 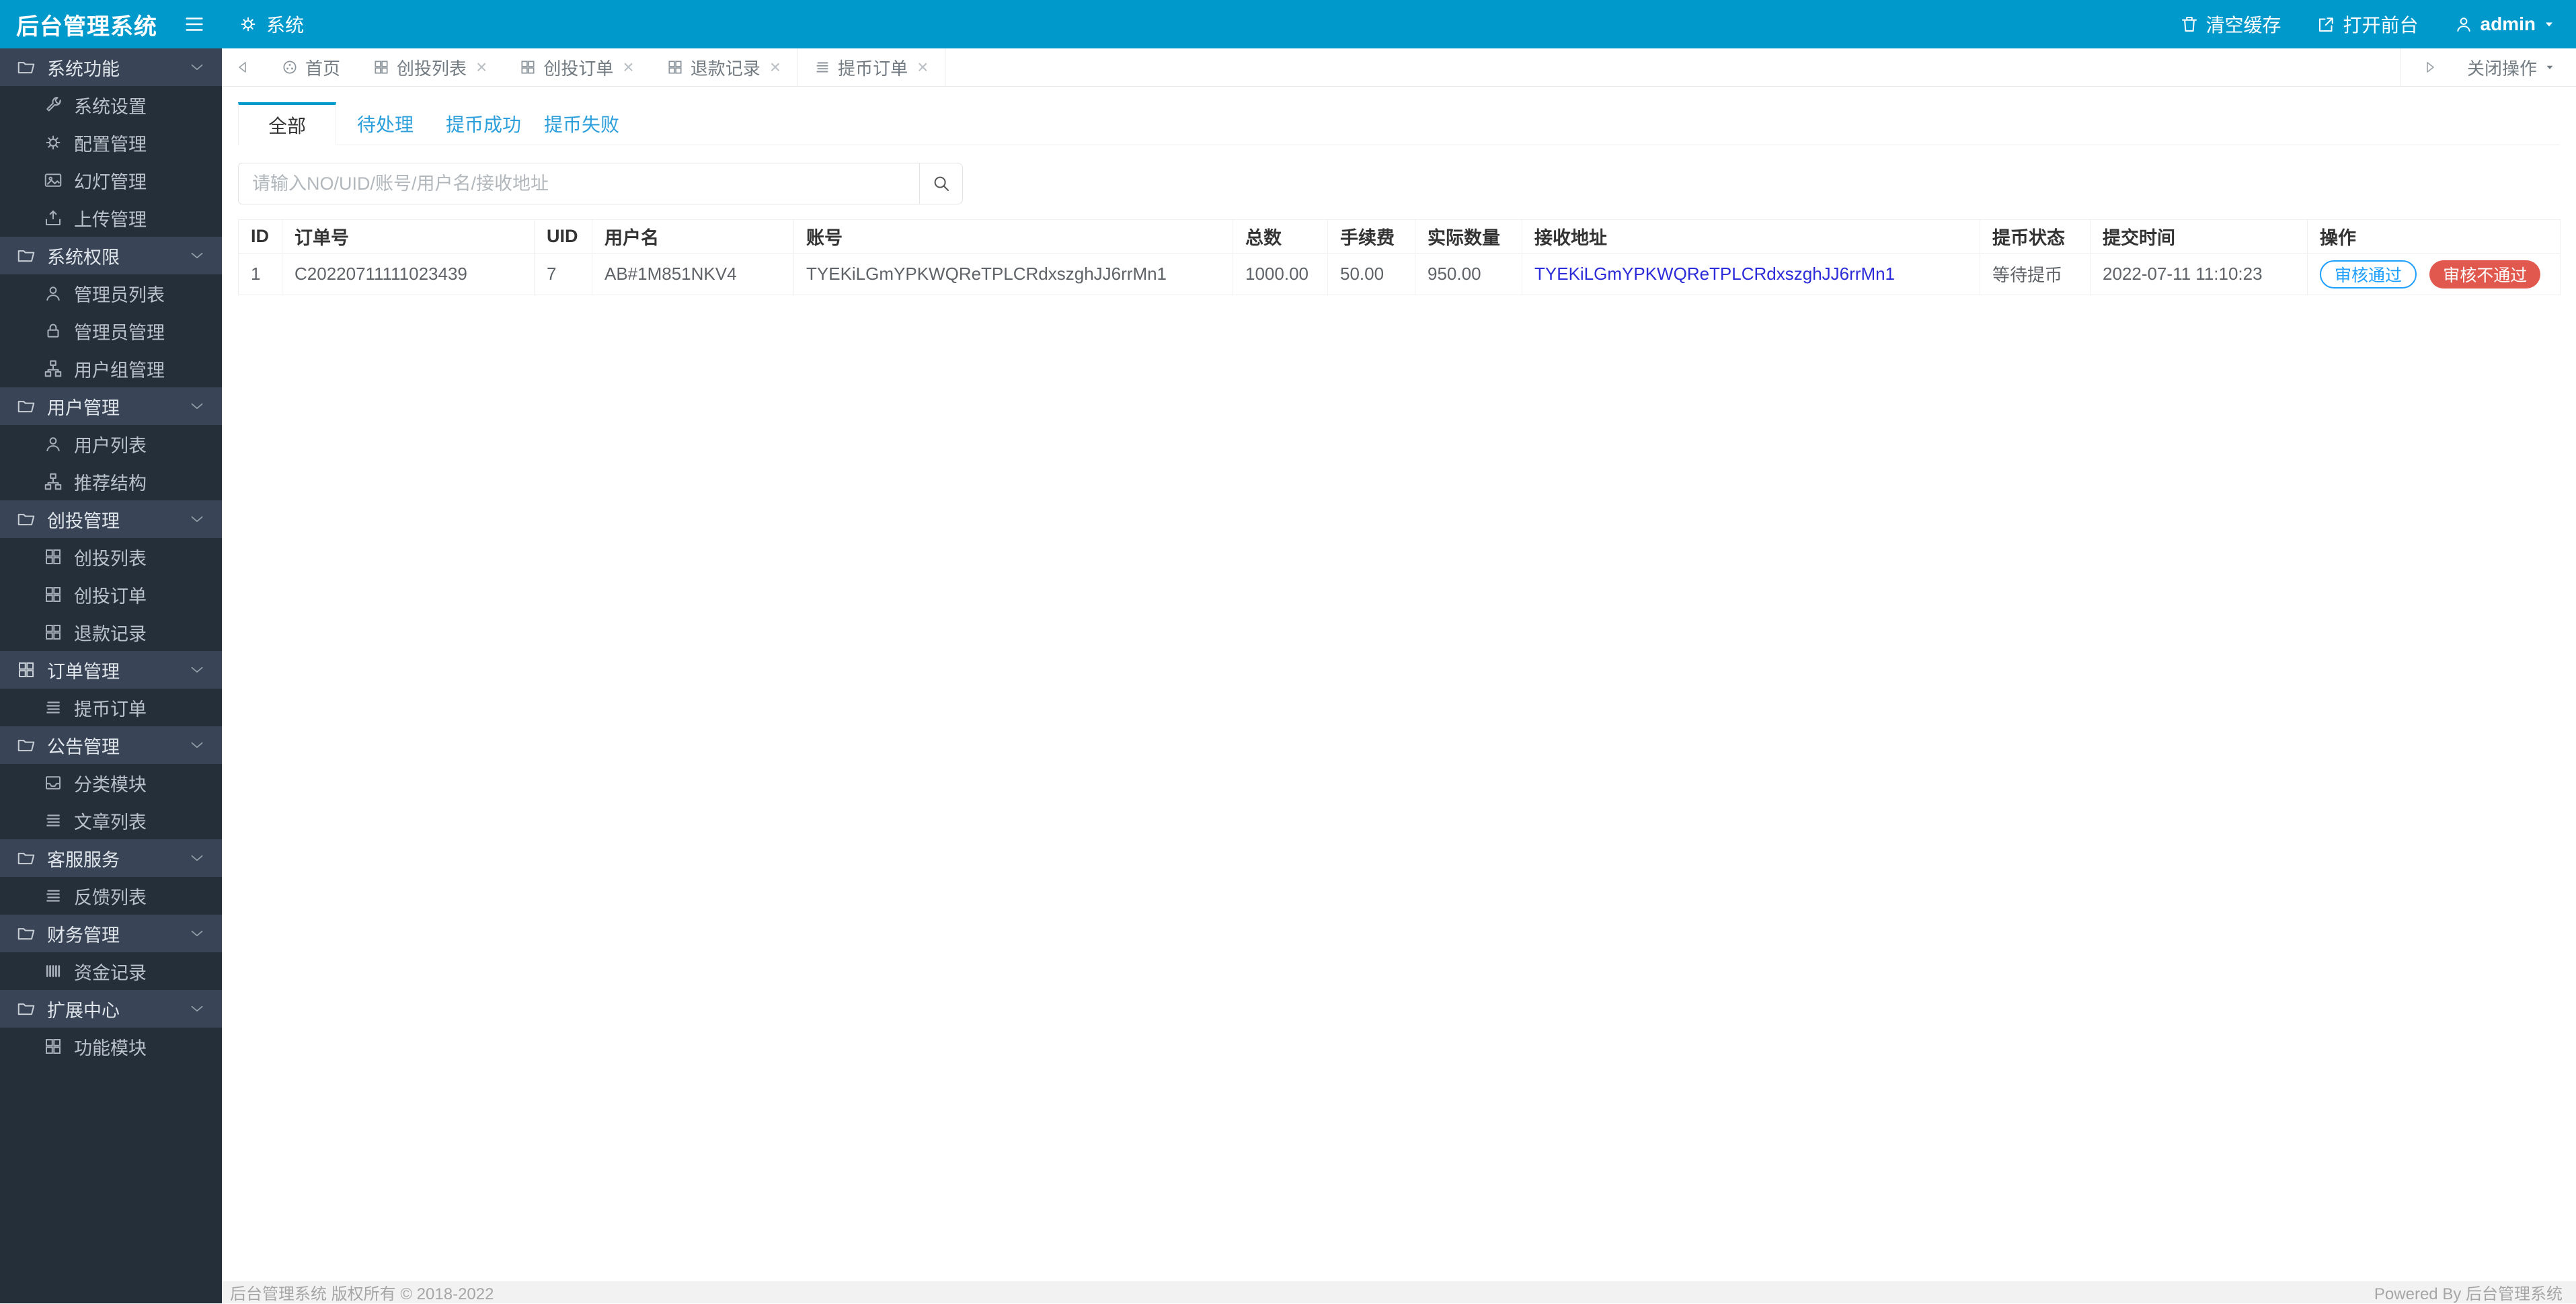 I want to click on lock-icon, so click(x=53, y=331).